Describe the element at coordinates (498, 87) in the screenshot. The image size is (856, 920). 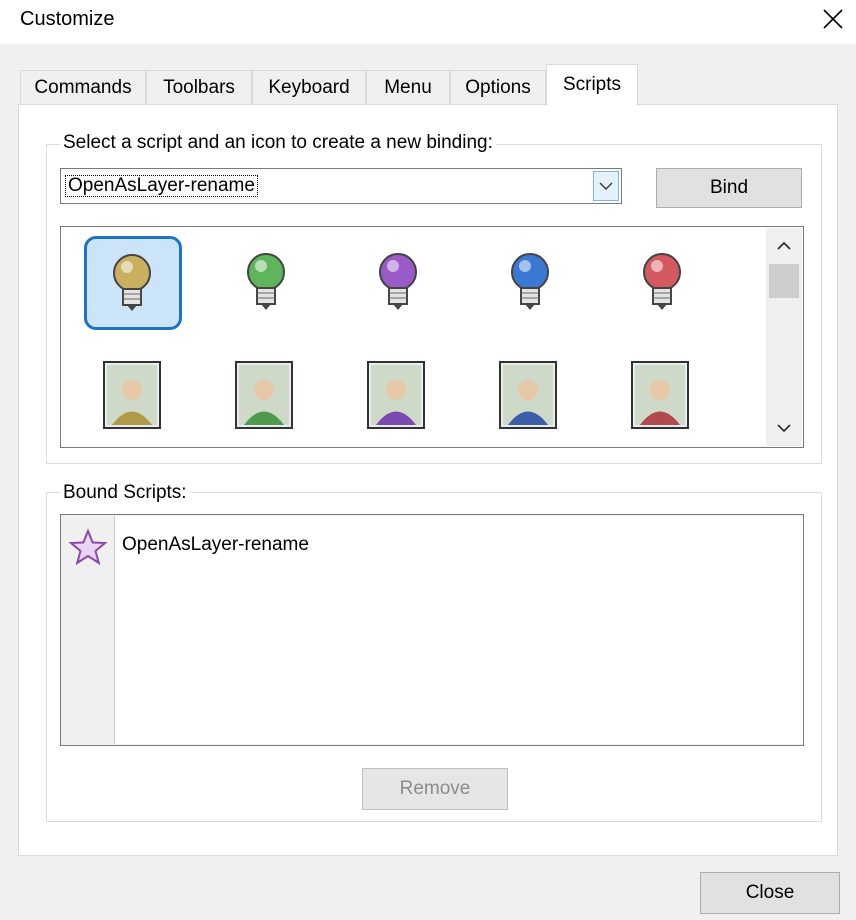
I see `tab-options: Options` at that location.